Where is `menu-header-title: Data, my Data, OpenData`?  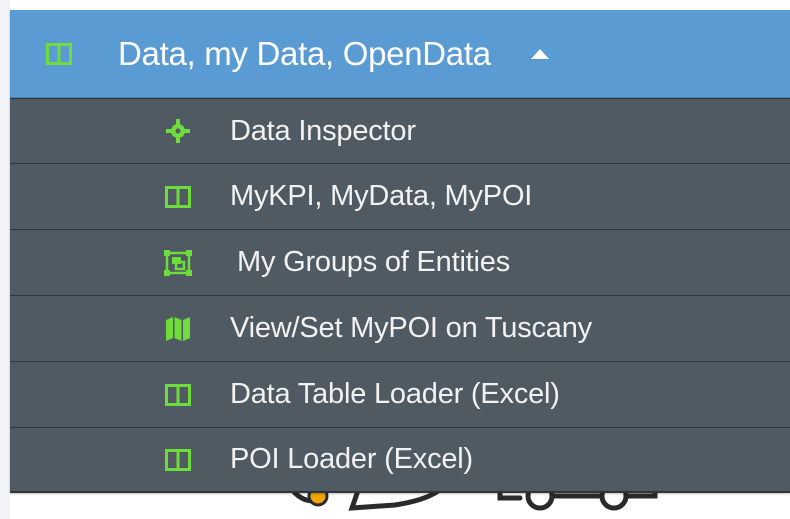
menu-header-title: Data, my Data, OpenData is located at coordinates (304, 53).